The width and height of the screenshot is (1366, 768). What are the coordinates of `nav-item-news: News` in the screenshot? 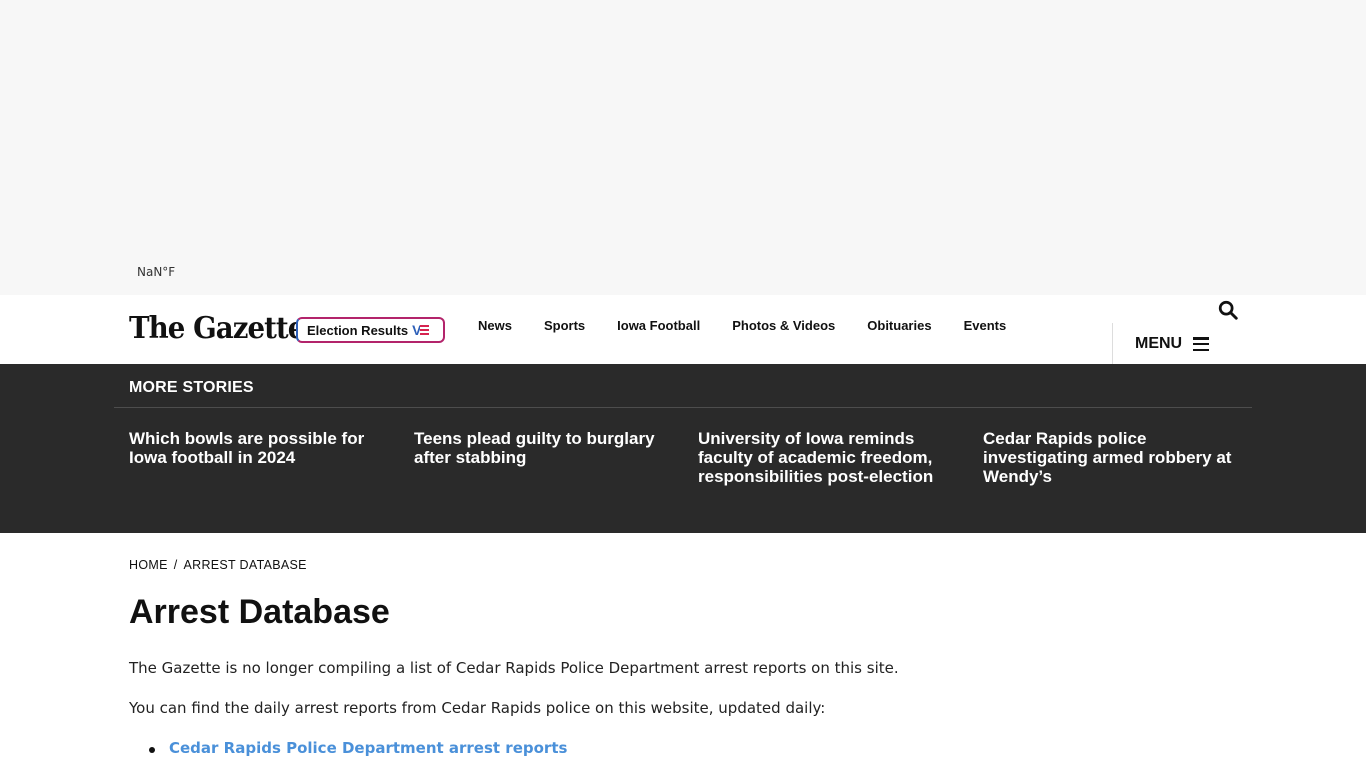 It's located at (495, 325).